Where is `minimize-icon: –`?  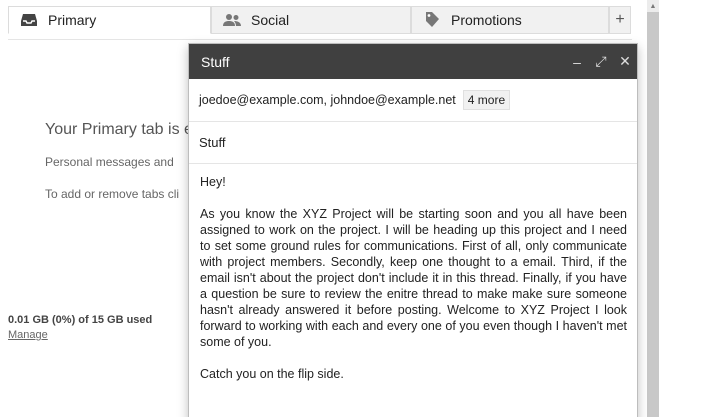 minimize-icon: – is located at coordinates (577, 61).